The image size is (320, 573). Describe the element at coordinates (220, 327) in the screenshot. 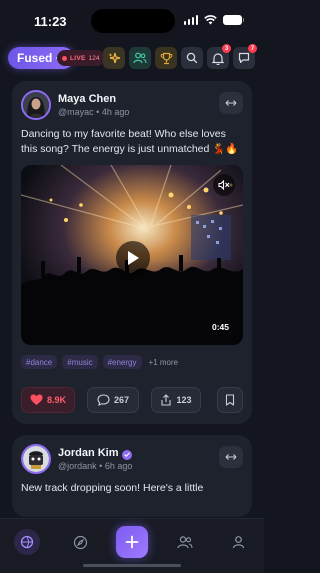

I see `video-duration: 0:45` at that location.